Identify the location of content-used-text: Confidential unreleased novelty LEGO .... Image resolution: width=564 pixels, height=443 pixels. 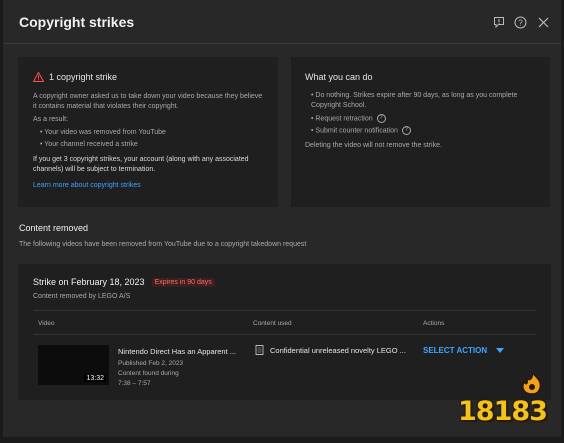
(338, 350).